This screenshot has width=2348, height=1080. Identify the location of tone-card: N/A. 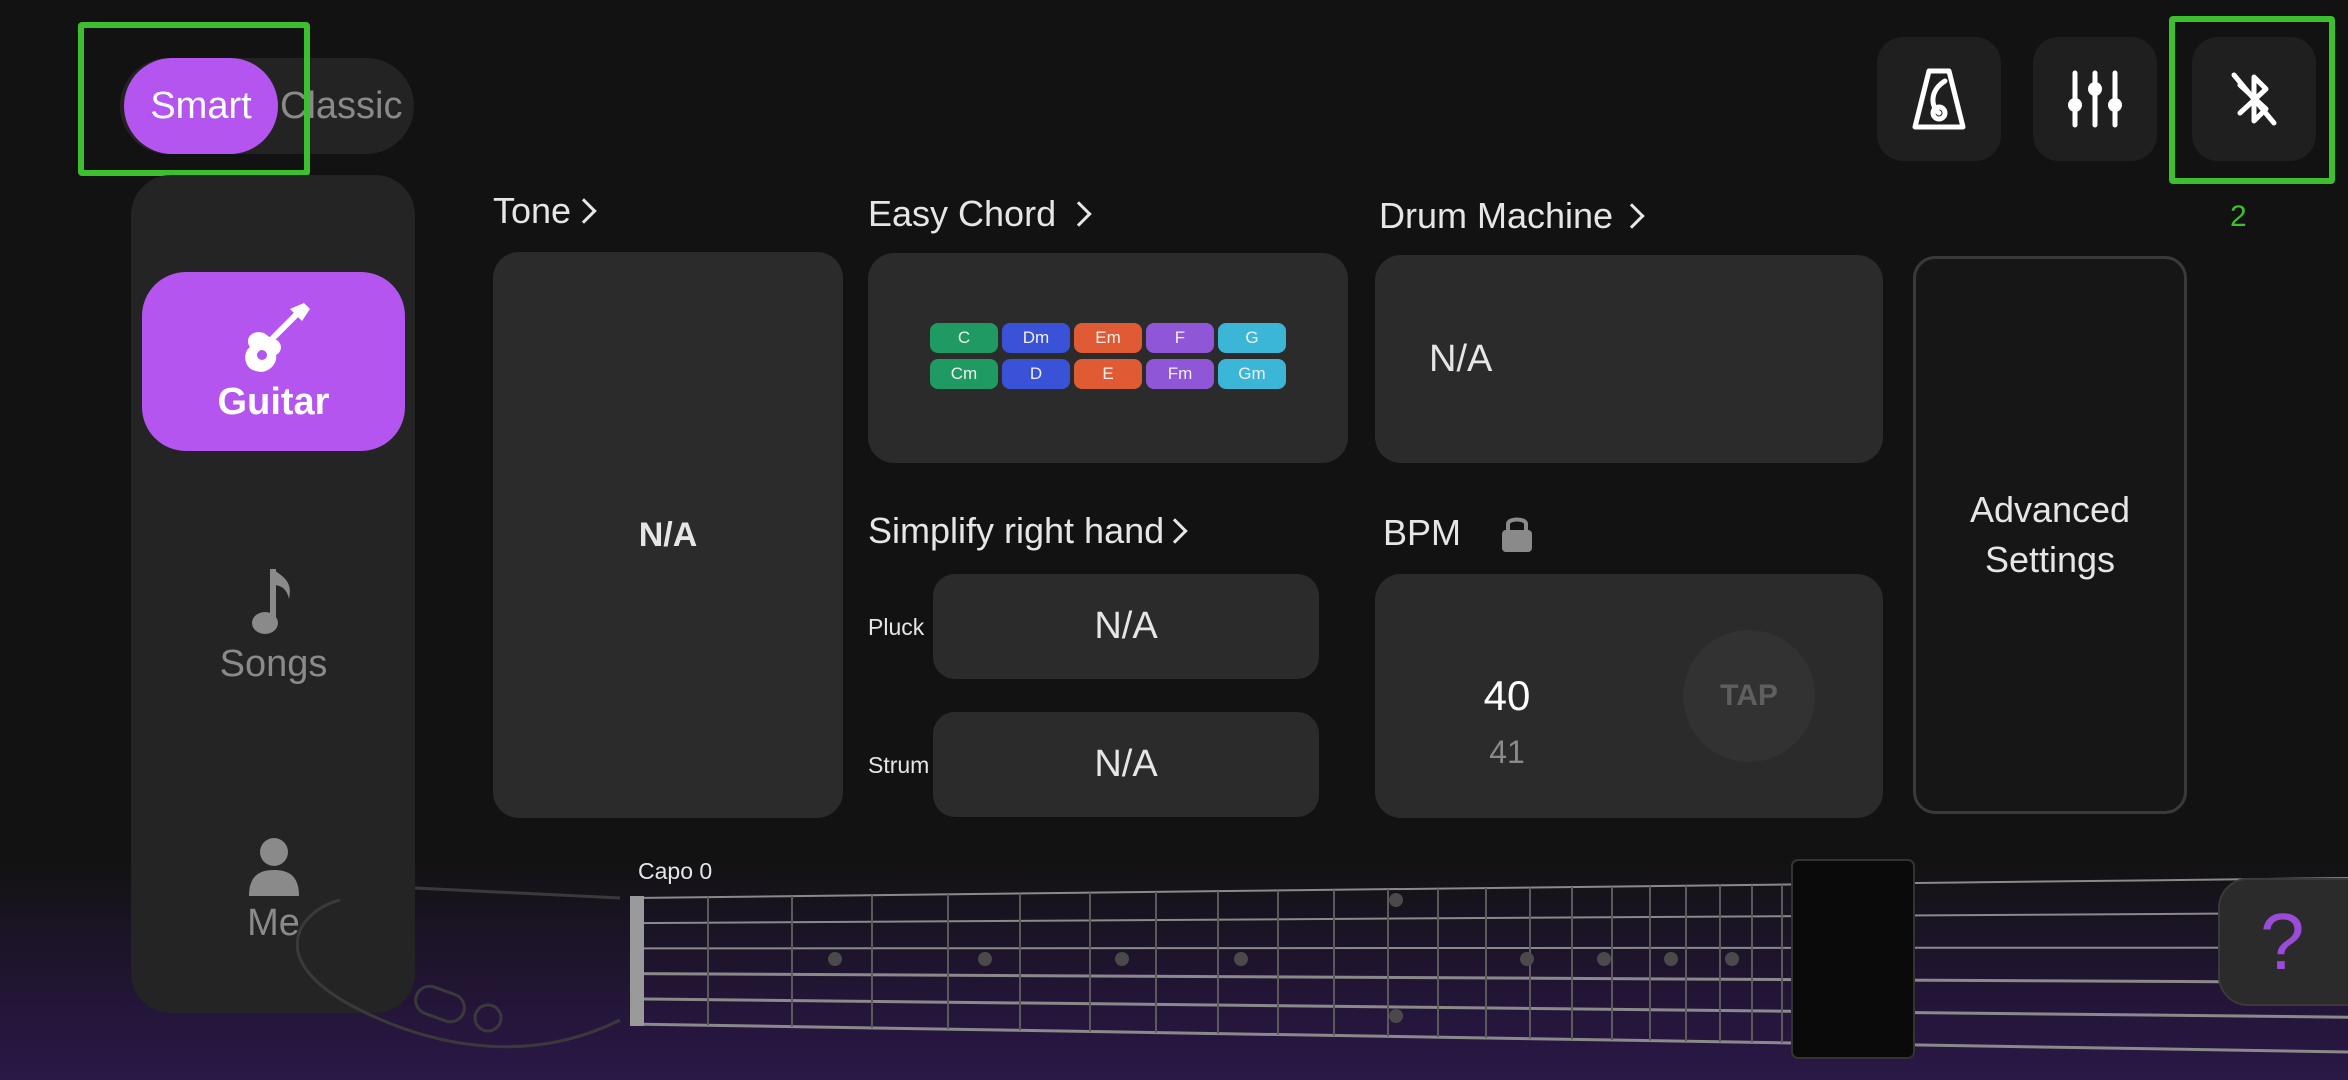
(668, 535).